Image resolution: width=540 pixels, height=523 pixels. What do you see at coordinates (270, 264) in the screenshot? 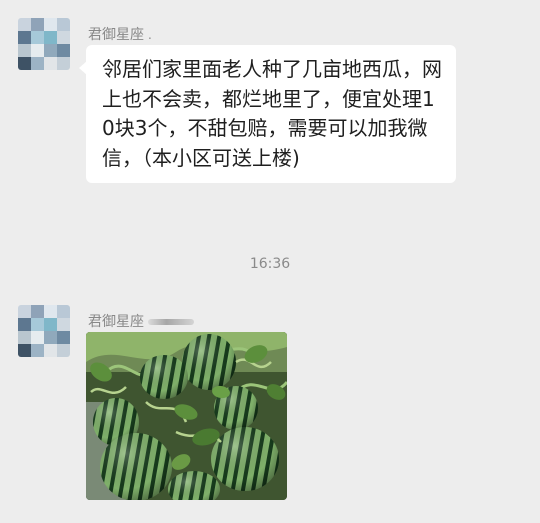
I see `timestamp: 16:36` at bounding box center [270, 264].